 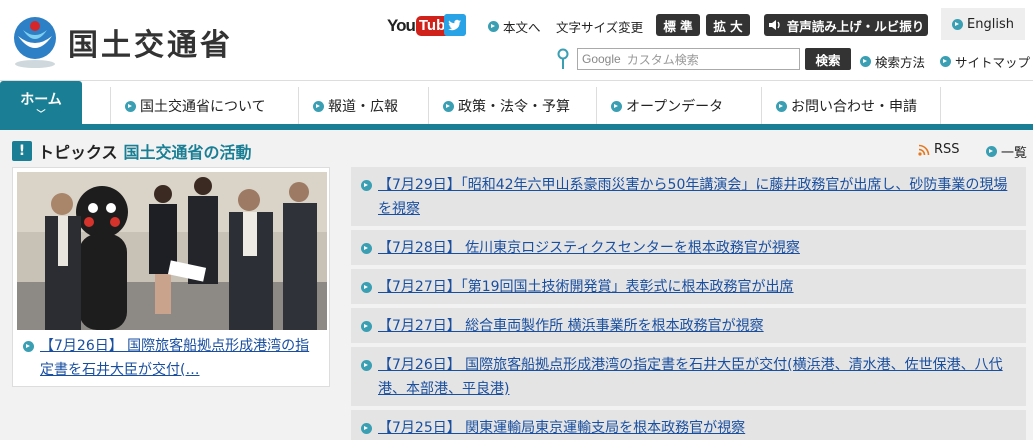 I want to click on nav-about-tab: 国土交通省について, so click(x=204, y=106).